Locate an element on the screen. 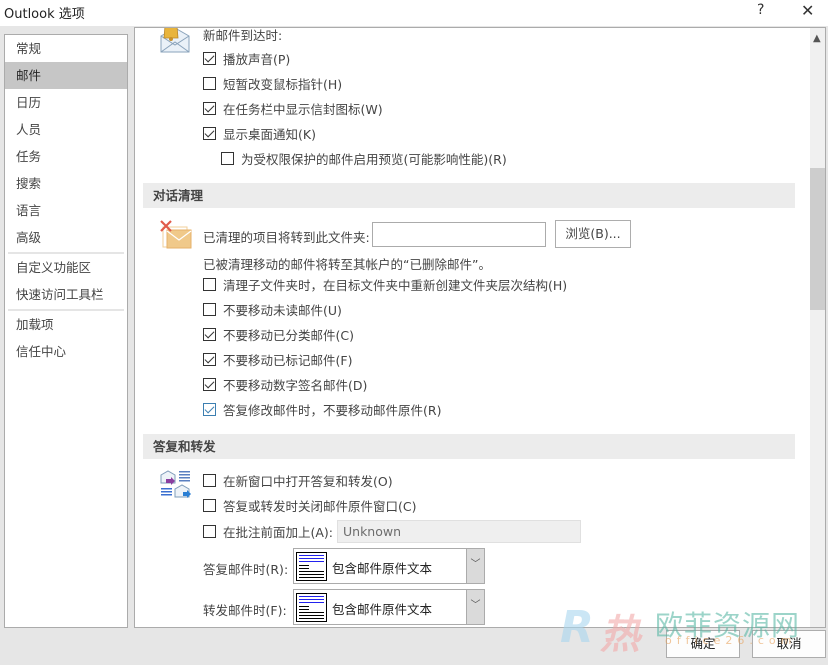  taskbar-envelope-option: 在任务栏中显示信封图标(W) is located at coordinates (293, 108).